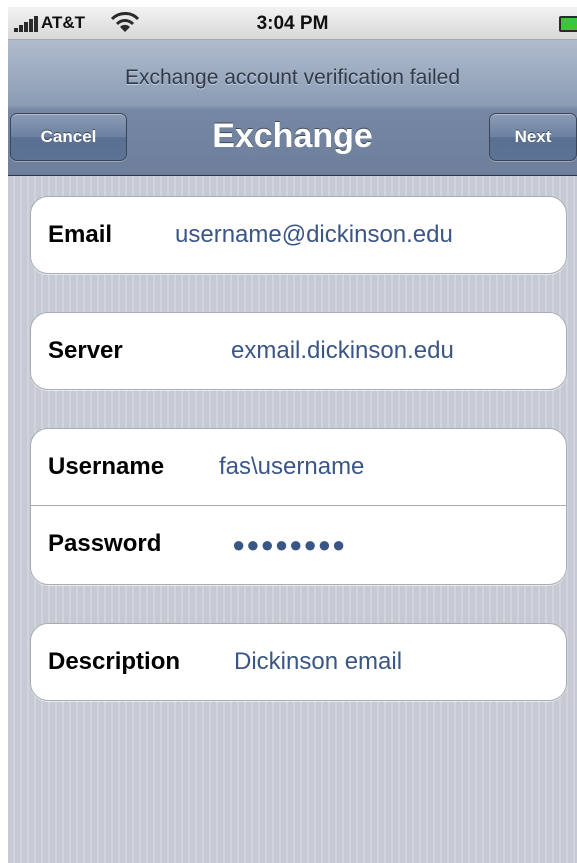 The image size is (577, 863). Describe the element at coordinates (292, 77) in the screenshot. I see `nav-prompt: Exchange account verification failed` at that location.